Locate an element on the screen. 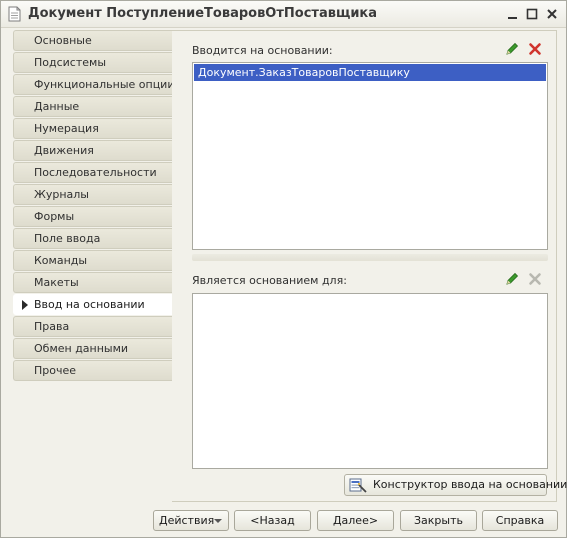 This screenshot has width=567, height=538. tab-osnovnye: Основные is located at coordinates (93, 40).